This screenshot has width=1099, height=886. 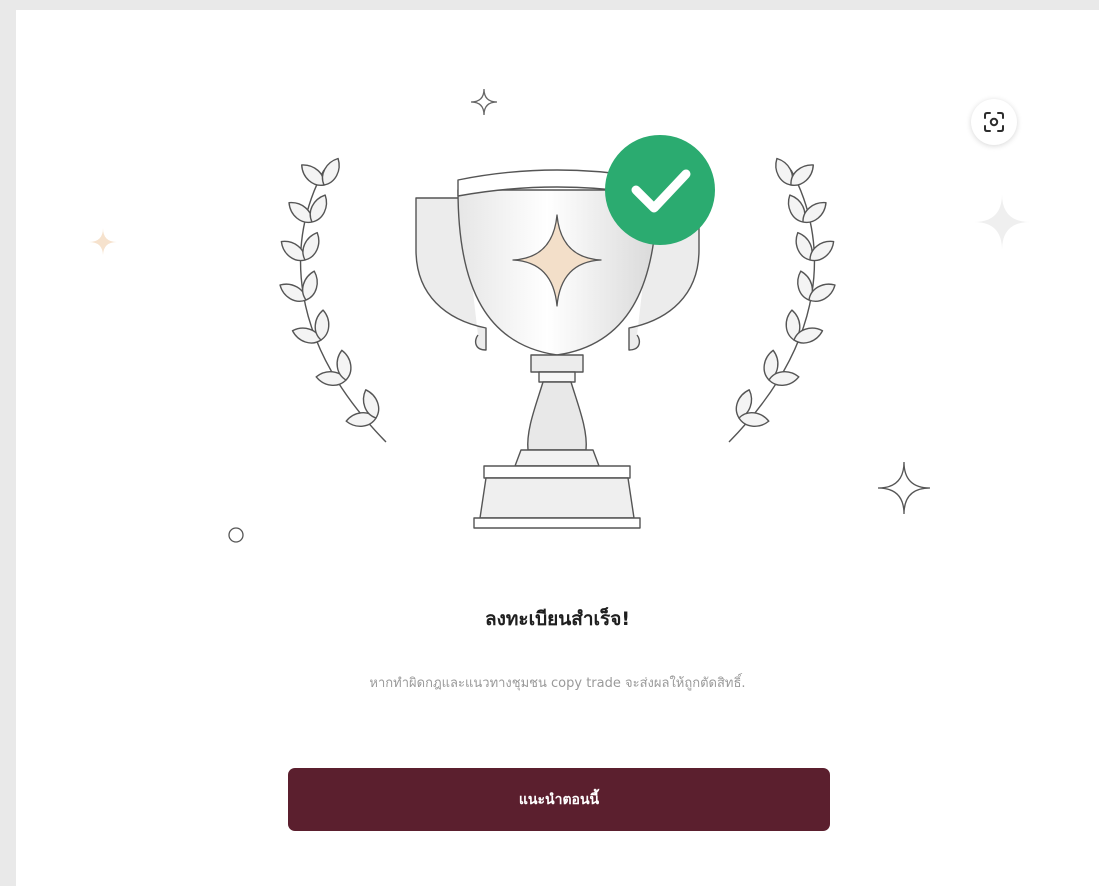 I want to click on success-title: ลงทะเบียนสำเร็จ!, so click(x=557, y=619).